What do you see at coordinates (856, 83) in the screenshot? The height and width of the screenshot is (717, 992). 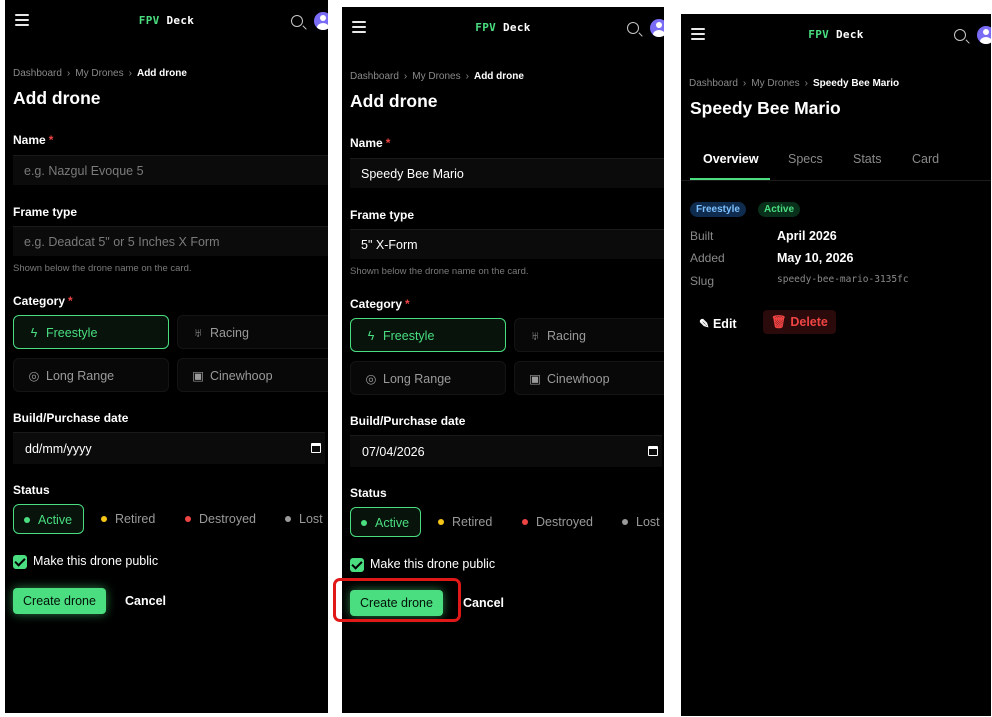 I see `breadcrumb-current: Speedy Bee Mario` at bounding box center [856, 83].